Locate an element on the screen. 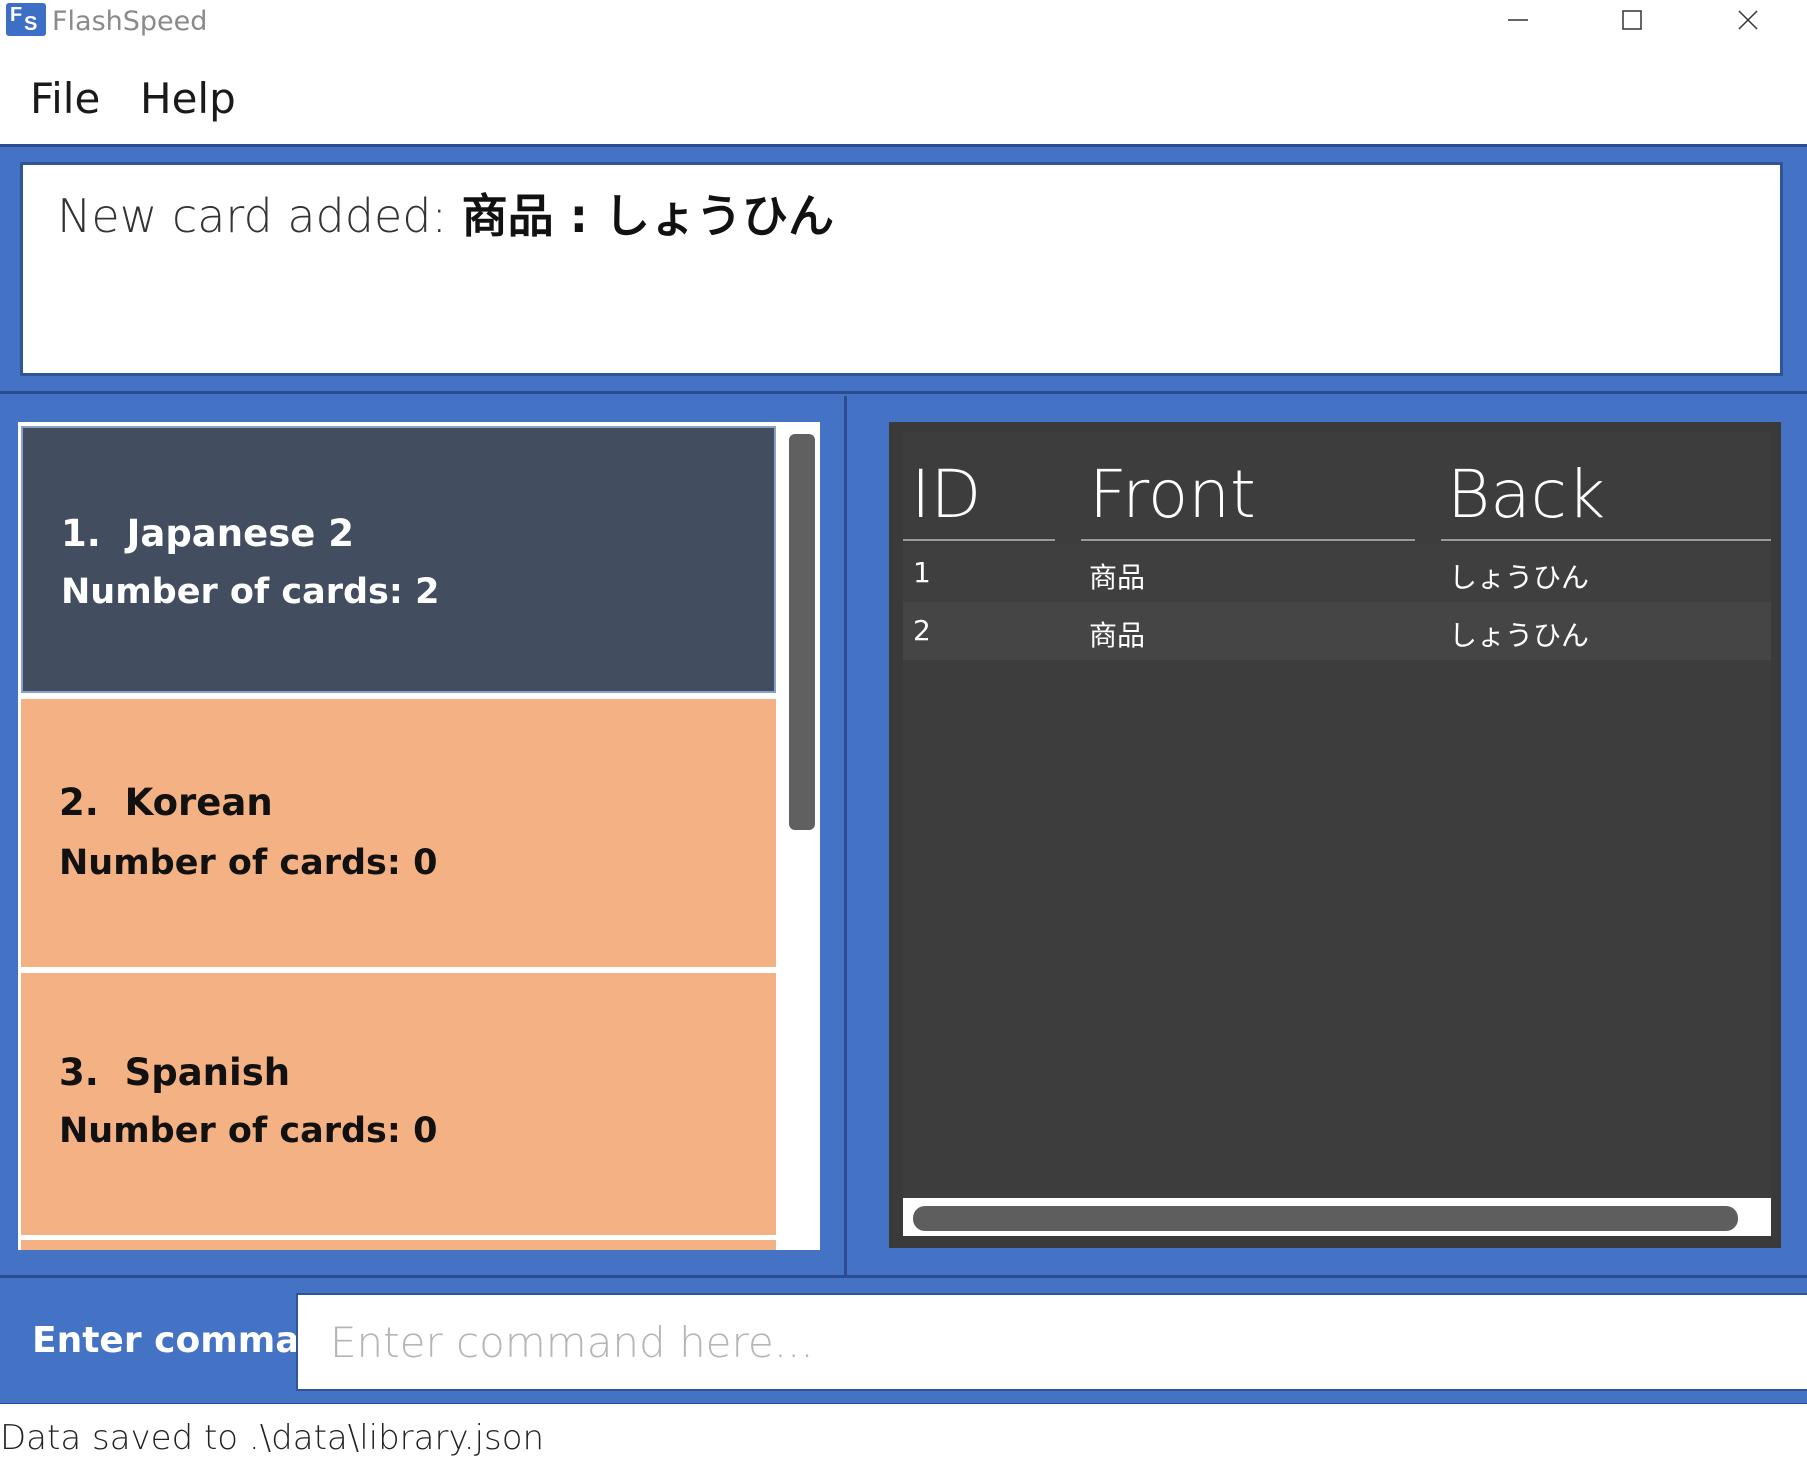  status-bar: Data saved to .\data\library.json is located at coordinates (903, 1432).